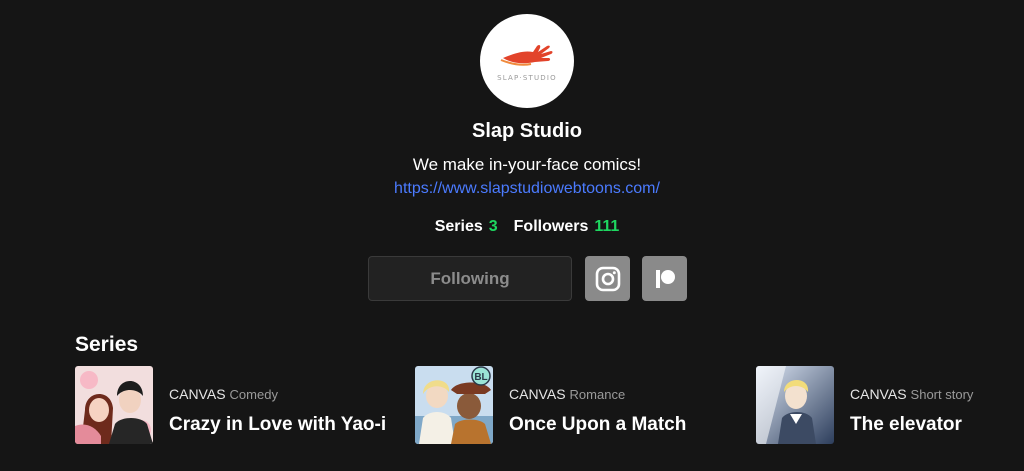  I want to click on series-card: BL CANVAS Romance Once Upon a Match, so click(580, 405).